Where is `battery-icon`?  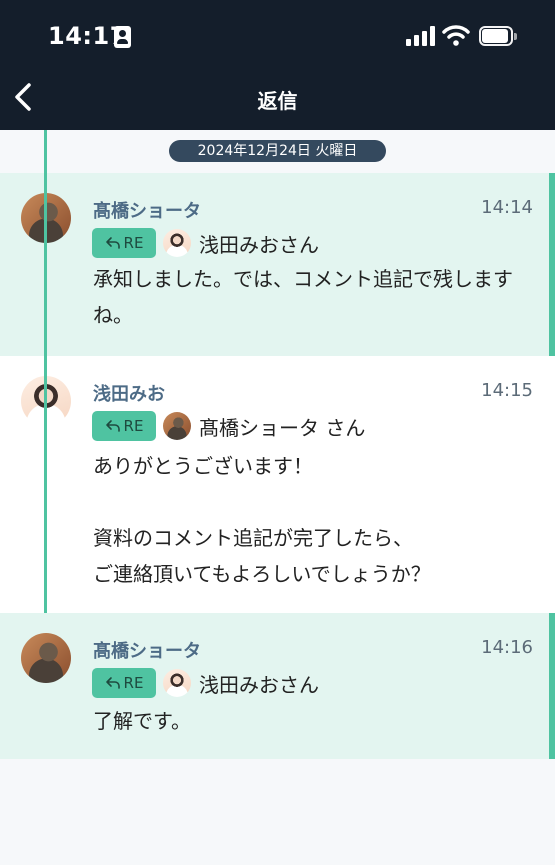 battery-icon is located at coordinates (498, 36).